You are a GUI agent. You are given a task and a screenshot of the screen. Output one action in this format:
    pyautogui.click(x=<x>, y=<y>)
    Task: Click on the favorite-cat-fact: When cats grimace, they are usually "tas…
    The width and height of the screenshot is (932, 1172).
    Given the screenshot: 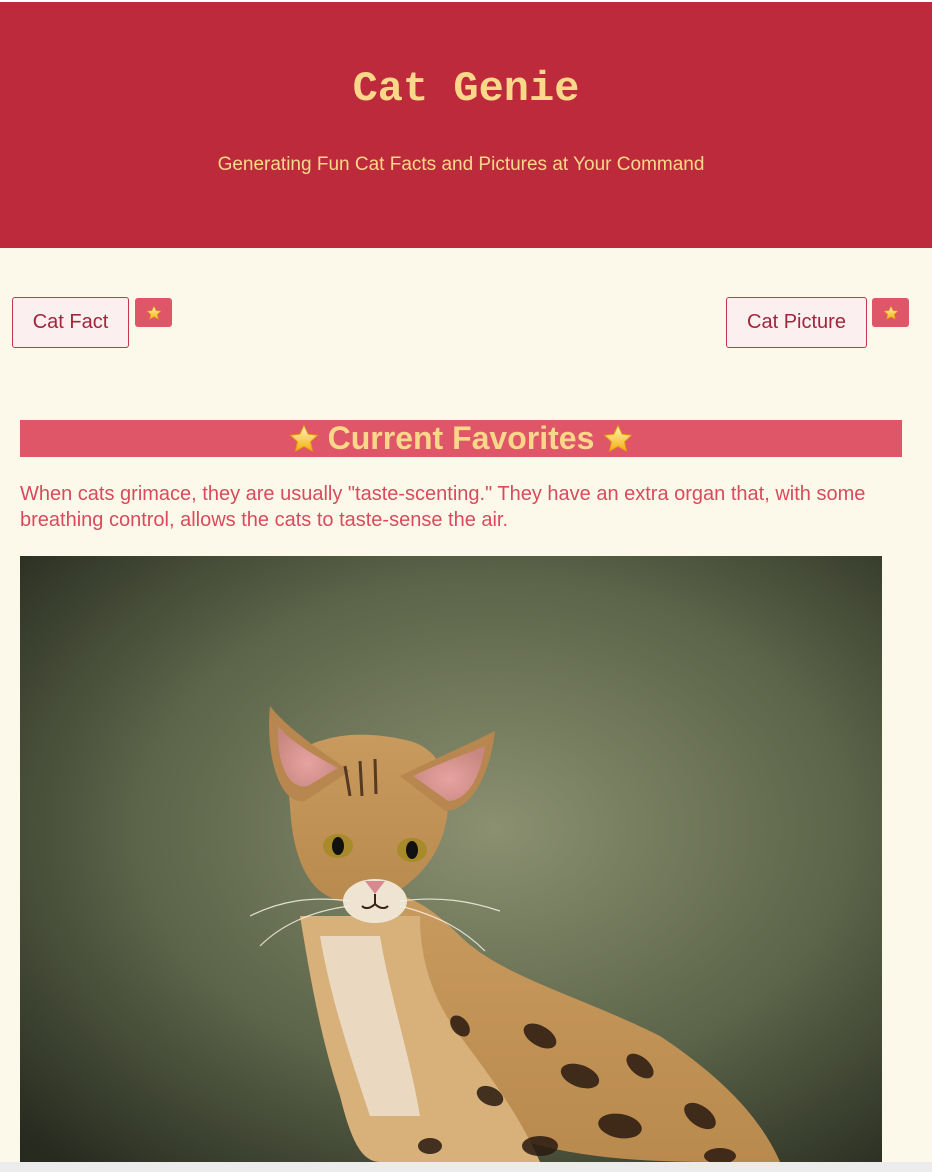 What is the action you would take?
    pyautogui.click(x=443, y=507)
    